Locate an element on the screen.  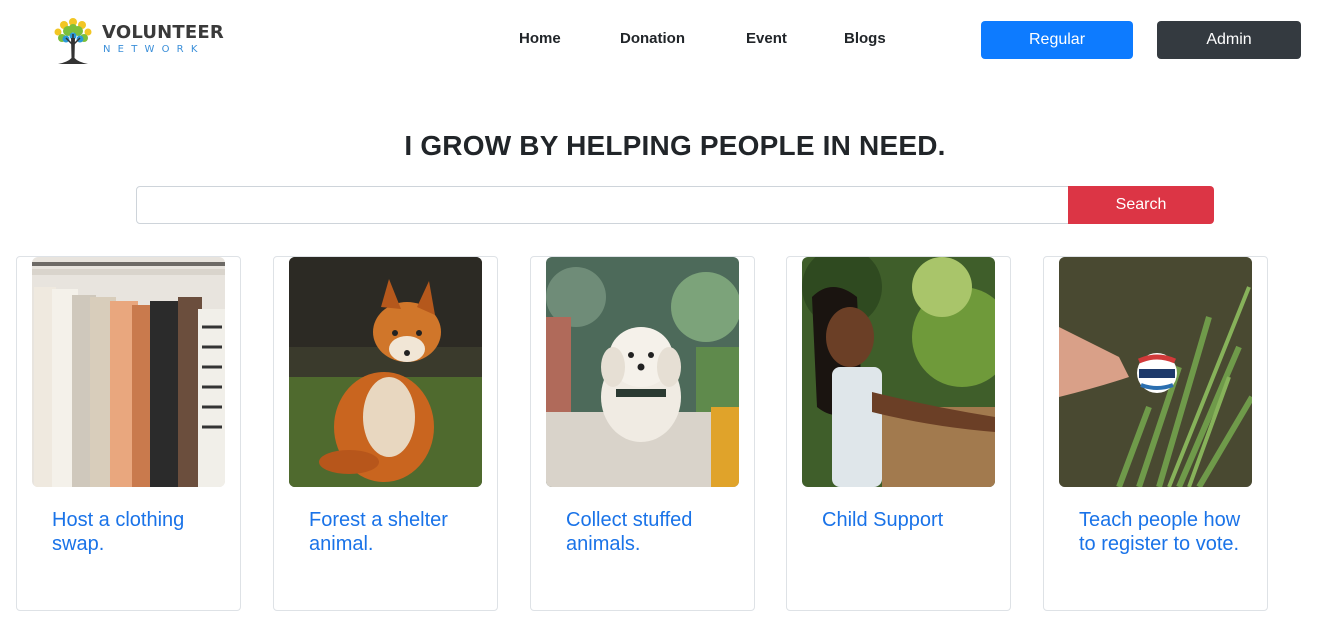
nav-link-event: Event is located at coordinates (766, 38).